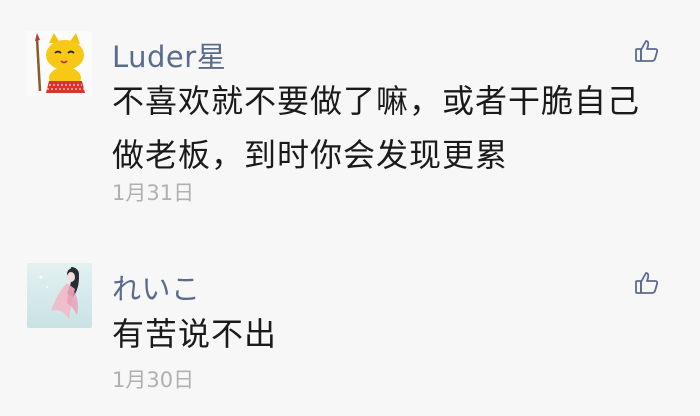 This screenshot has width=700, height=416. Describe the element at coordinates (59, 63) in the screenshot. I see `cartoon-cat-avatar-icon` at that location.